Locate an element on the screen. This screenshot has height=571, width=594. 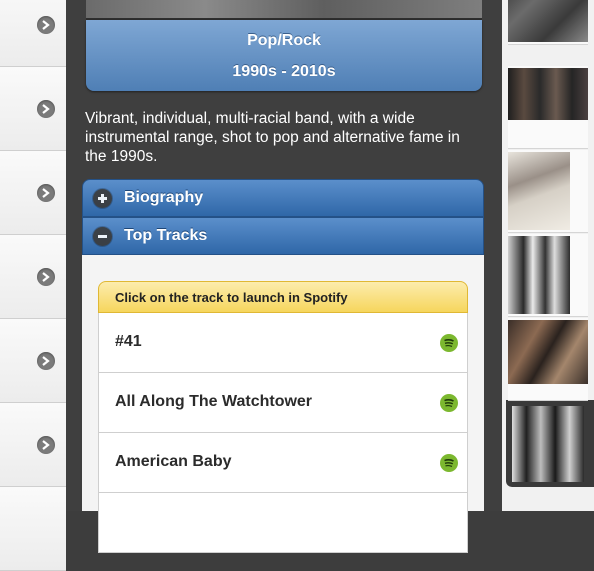
genre-years: 1990s - 2010s is located at coordinates (284, 71).